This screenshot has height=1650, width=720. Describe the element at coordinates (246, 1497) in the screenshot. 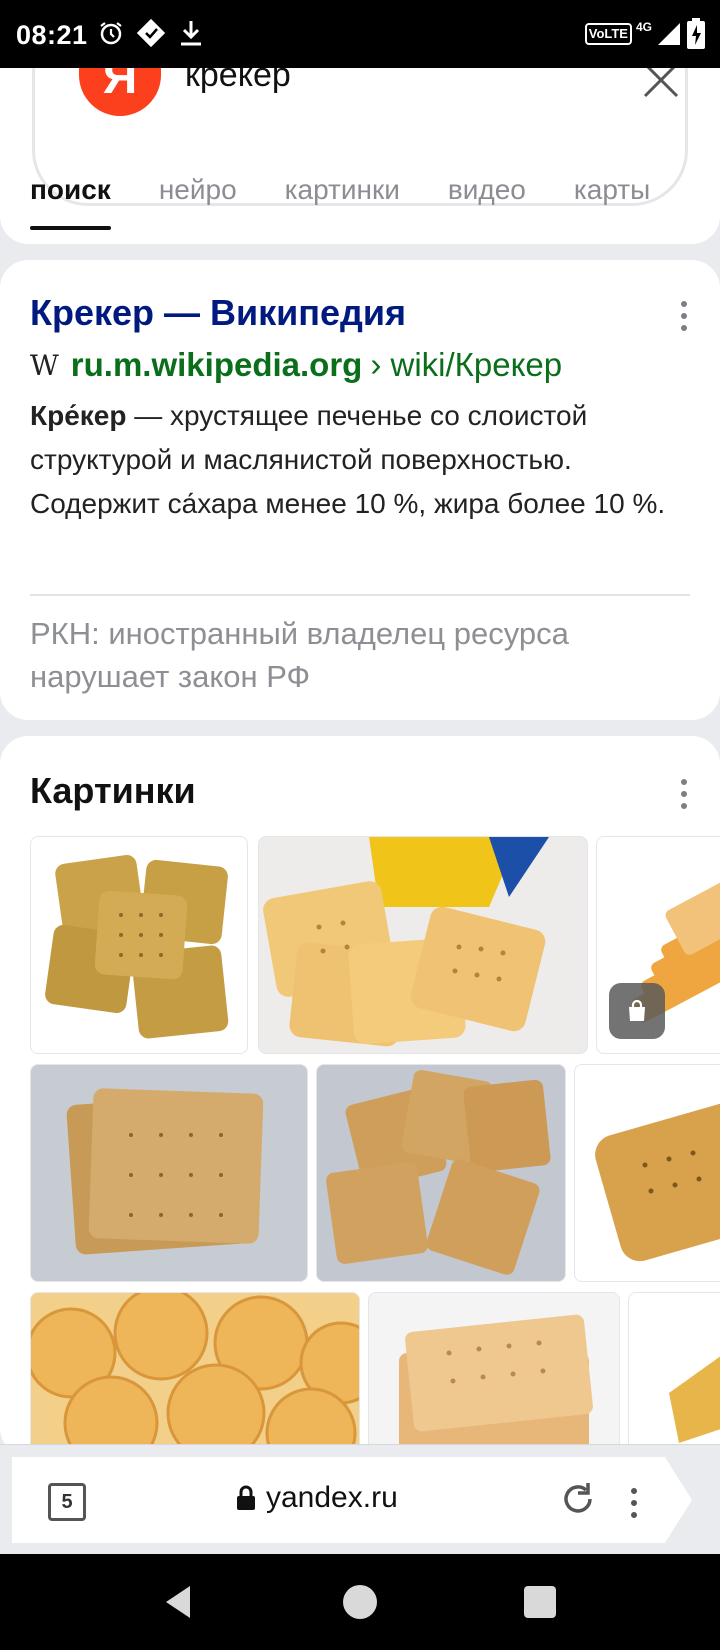

I see `lock-icon` at that location.